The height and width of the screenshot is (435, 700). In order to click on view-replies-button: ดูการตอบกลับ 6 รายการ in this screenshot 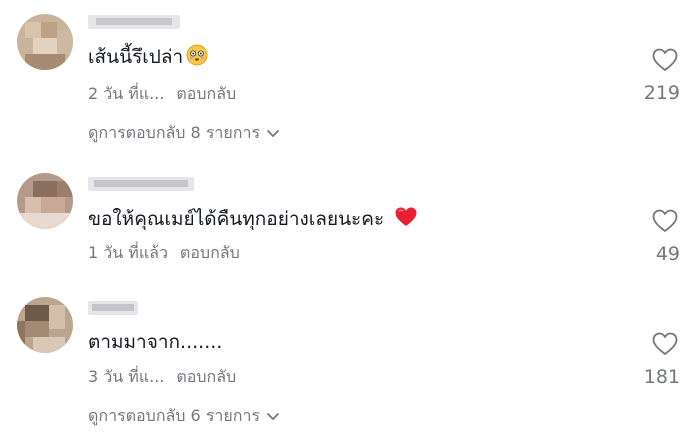, I will do `click(184, 416)`.